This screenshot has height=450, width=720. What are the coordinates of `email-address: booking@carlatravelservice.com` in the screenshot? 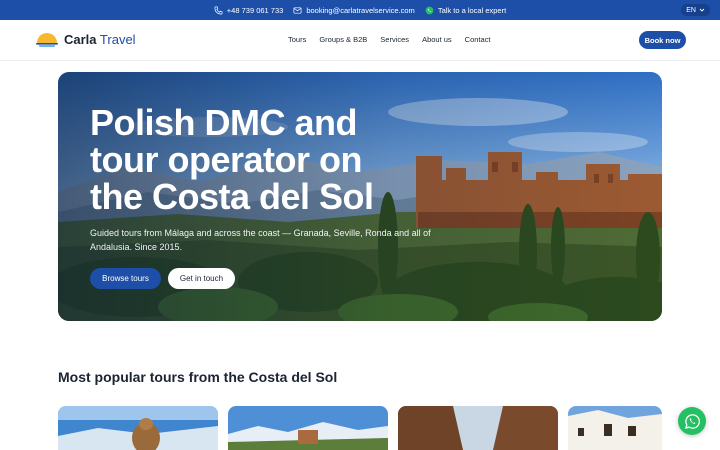 It's located at (360, 10).